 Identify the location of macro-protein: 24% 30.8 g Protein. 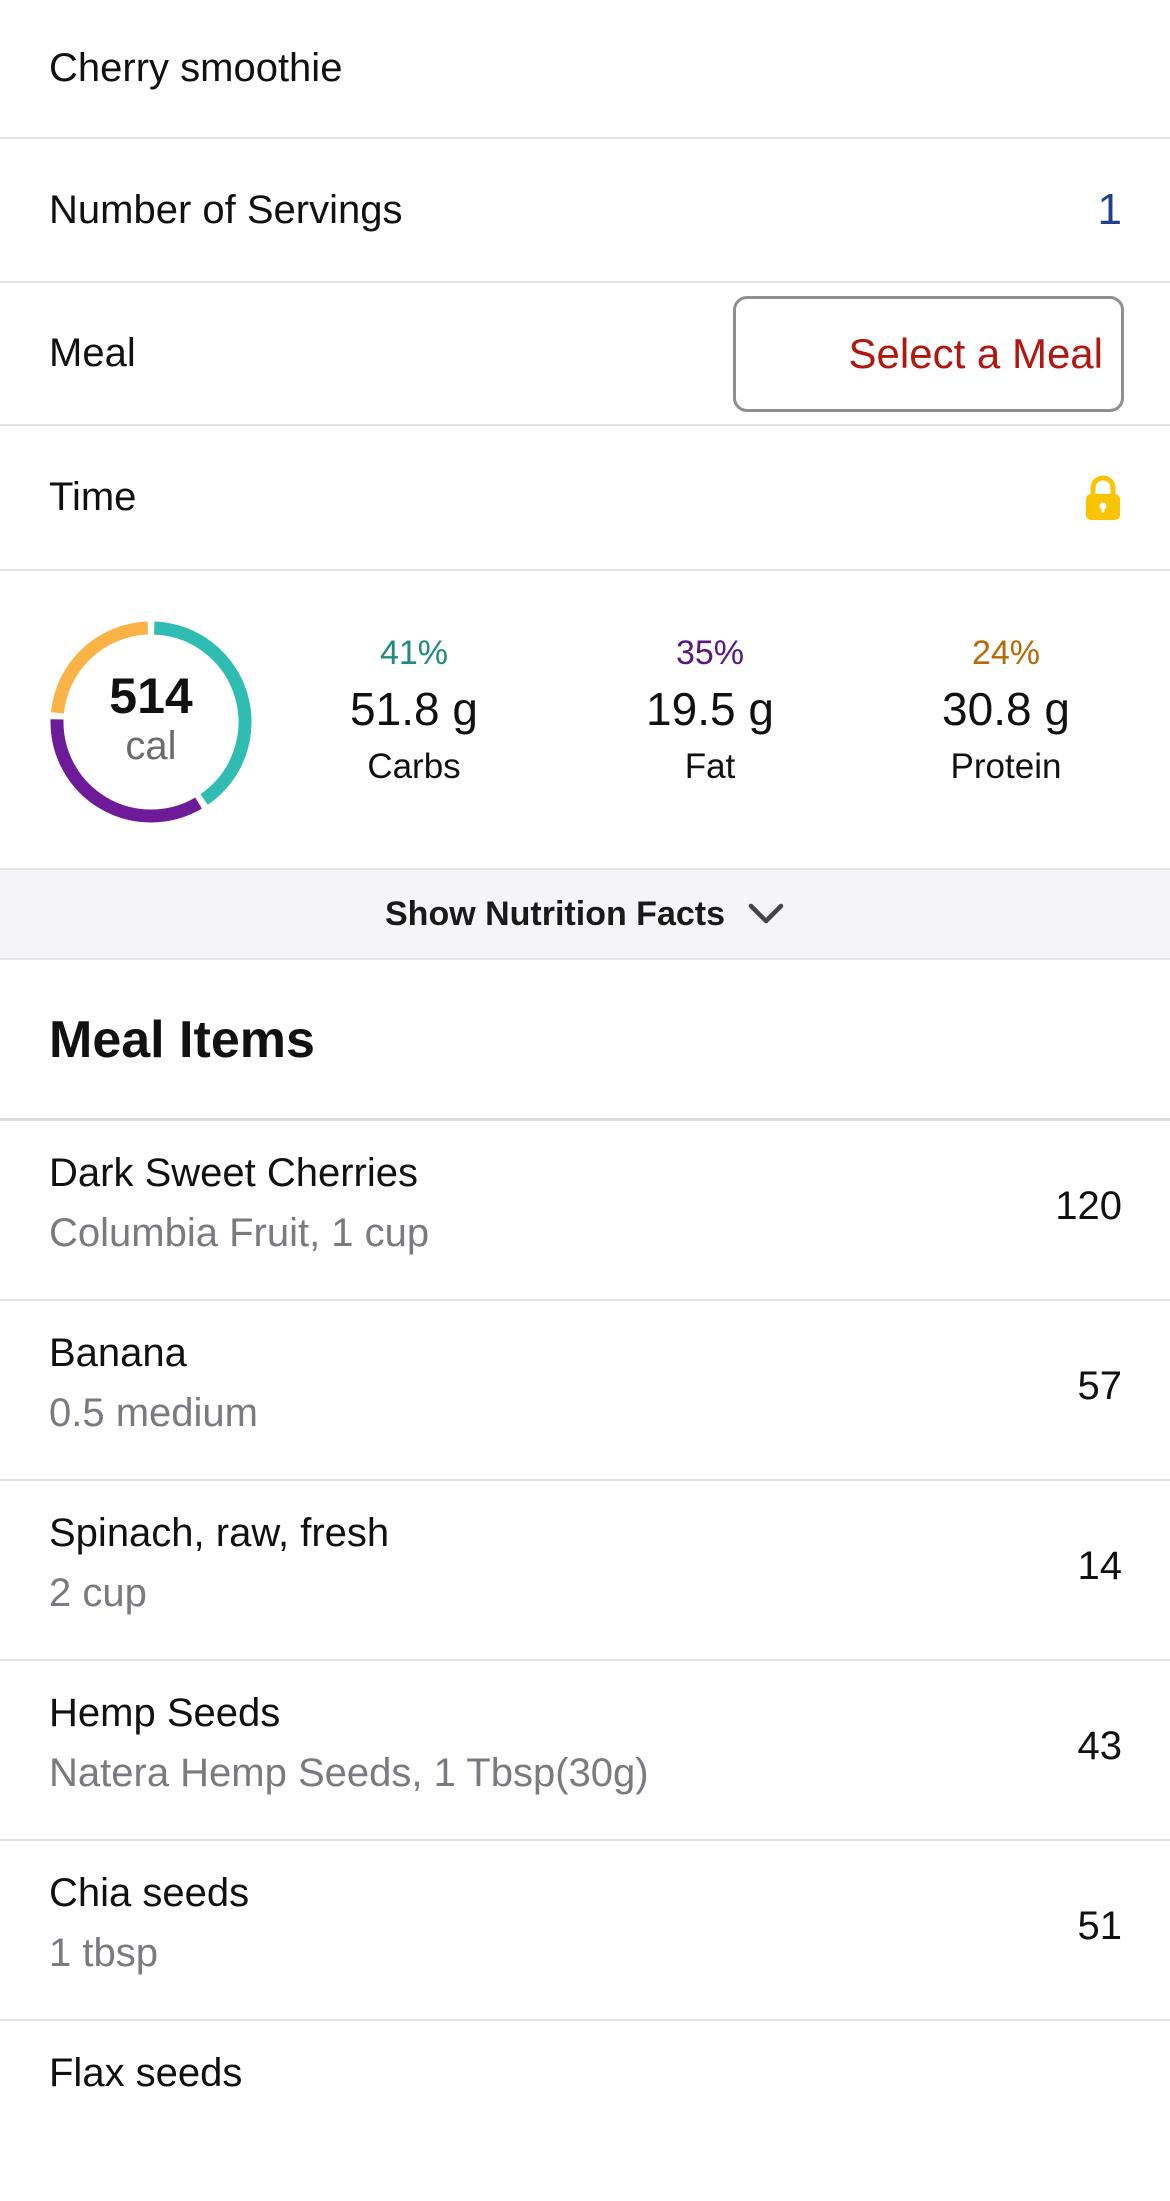
(1006, 711).